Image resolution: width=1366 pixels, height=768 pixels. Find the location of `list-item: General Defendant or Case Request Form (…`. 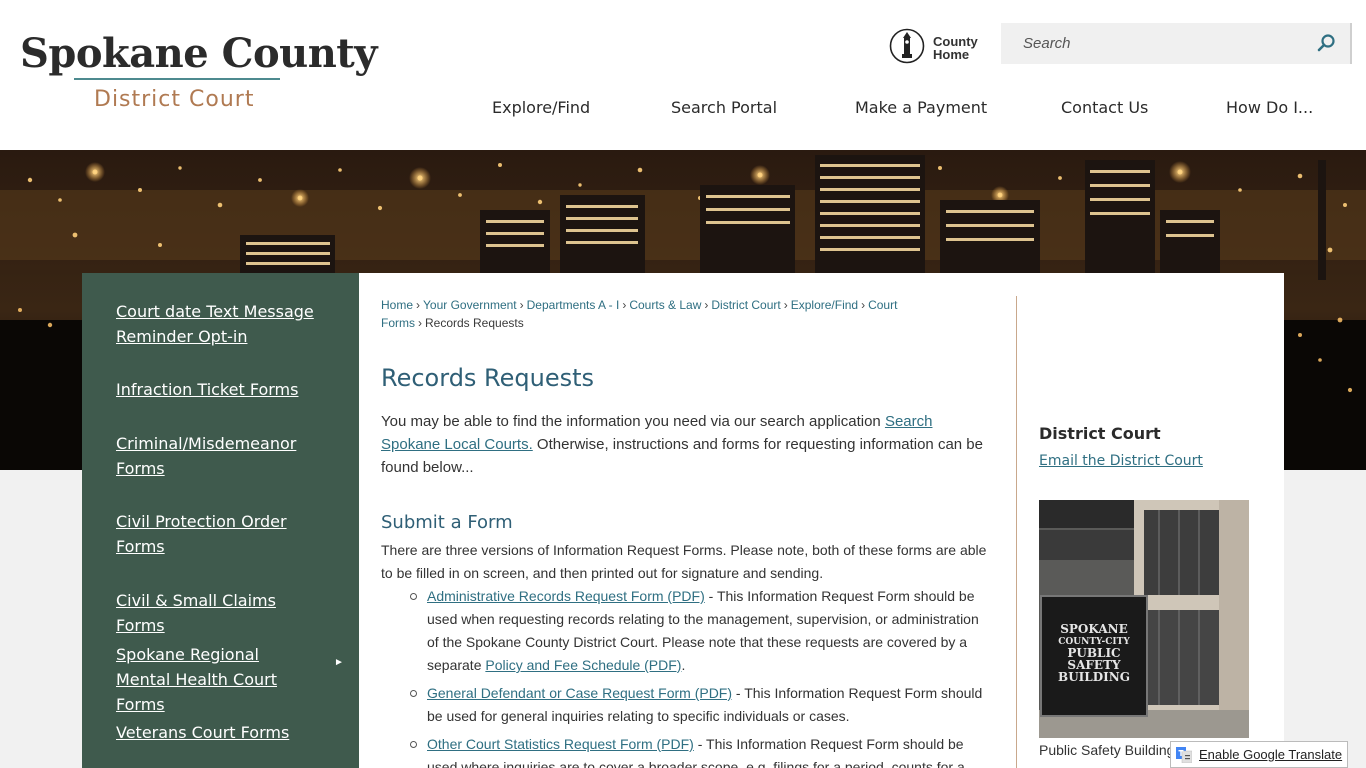

list-item: General Defendant or Case Request Form (… is located at coordinates (684, 705).